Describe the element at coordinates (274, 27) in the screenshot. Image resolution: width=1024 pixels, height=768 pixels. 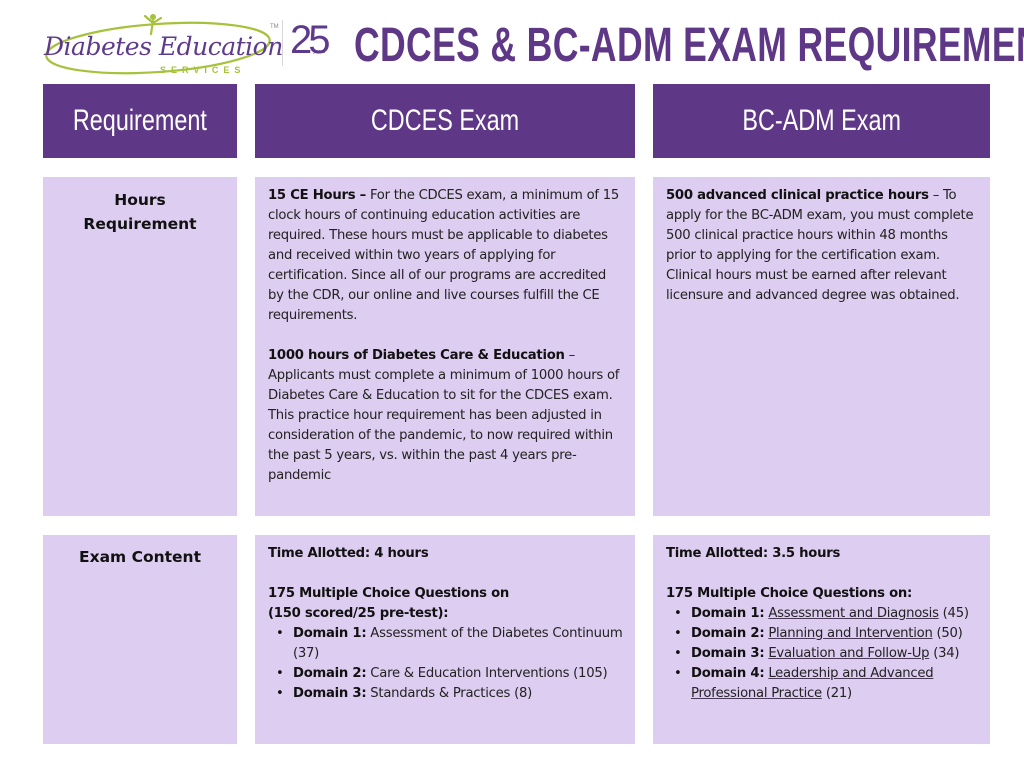
I see `trademark-mark: TM` at that location.